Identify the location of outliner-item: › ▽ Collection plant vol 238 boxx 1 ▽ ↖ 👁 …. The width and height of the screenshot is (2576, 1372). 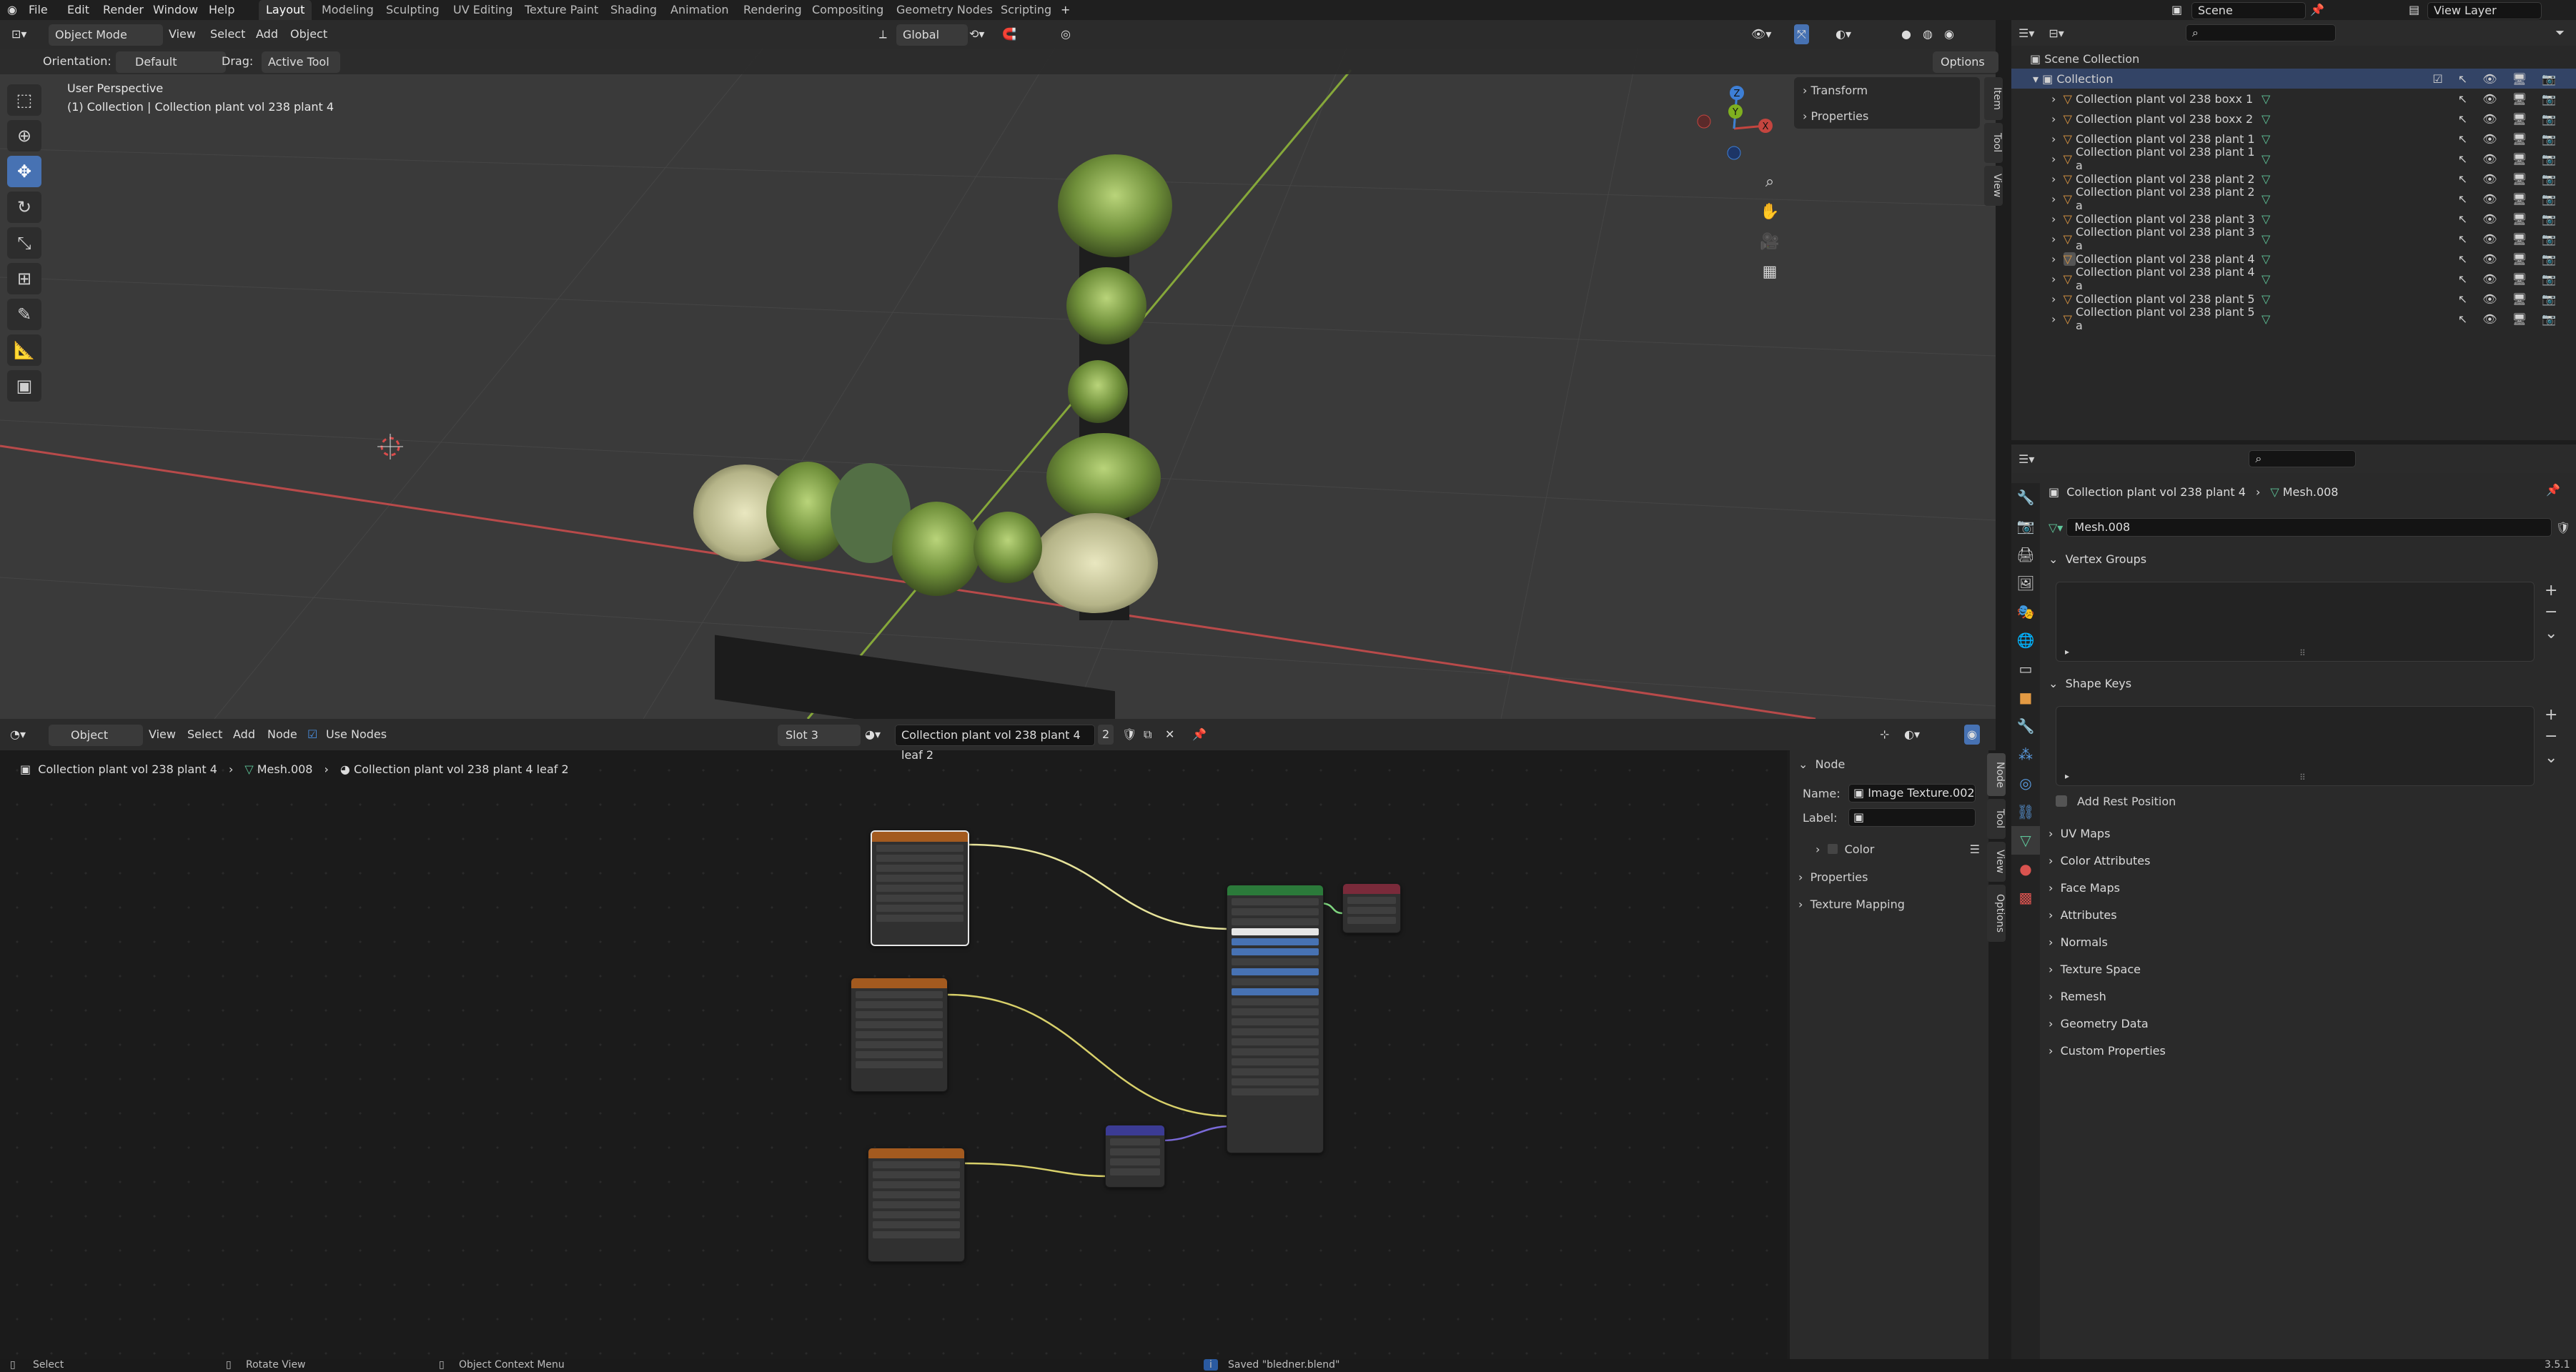
(2294, 99).